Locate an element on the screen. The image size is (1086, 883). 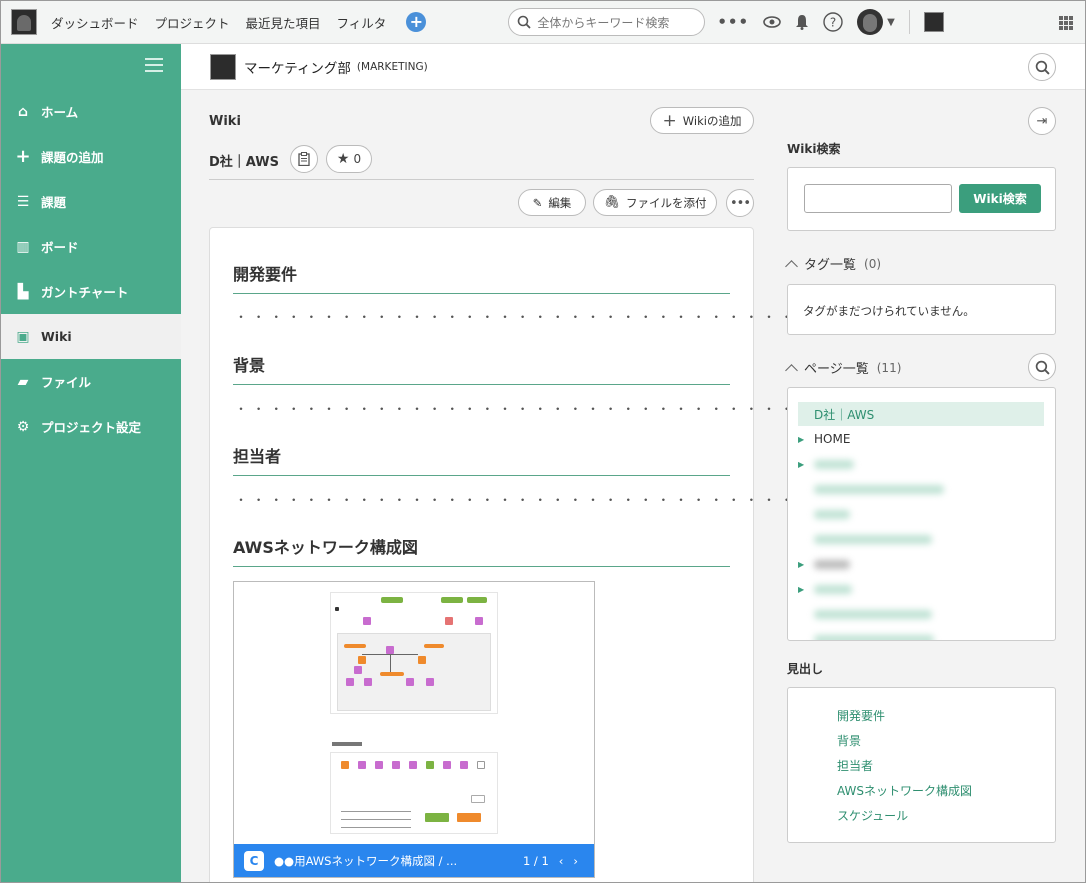
toc-item: 担当者 is located at coordinates (855, 765).